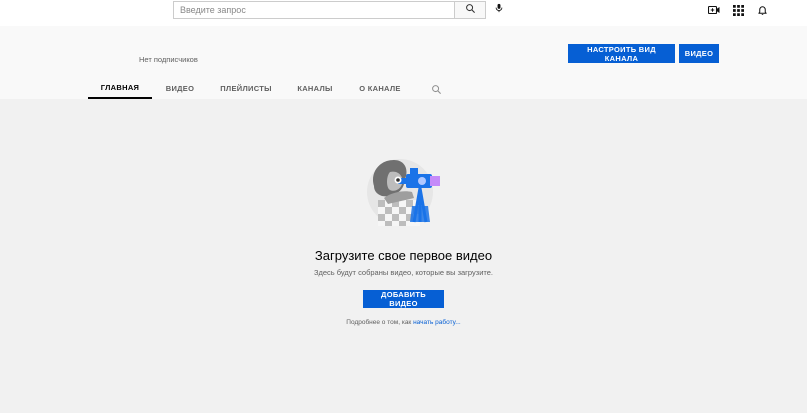  I want to click on bell-icon, so click(762, 10).